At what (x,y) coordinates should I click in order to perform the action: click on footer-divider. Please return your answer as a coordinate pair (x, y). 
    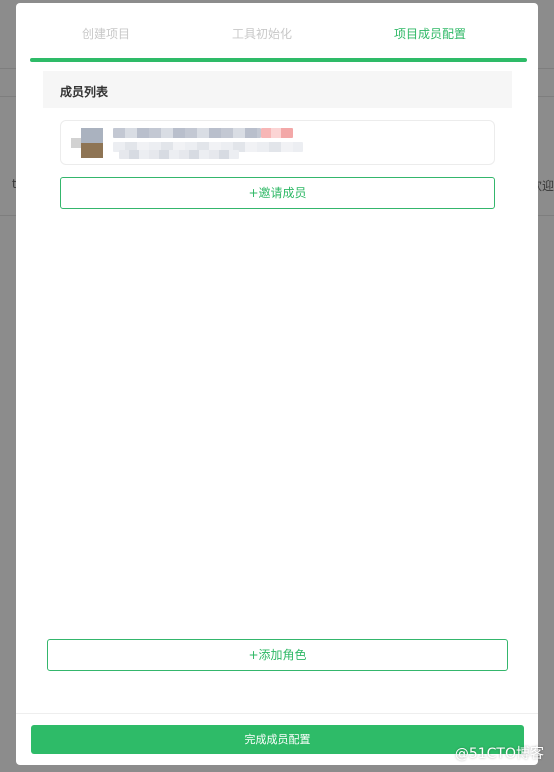
    Looking at the image, I should click on (277, 713).